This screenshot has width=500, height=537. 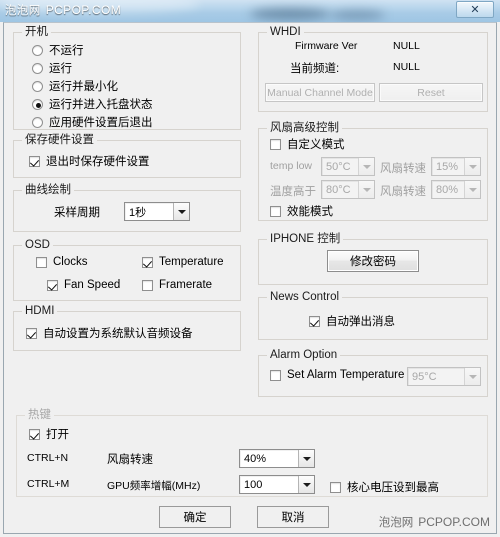 I want to click on change-password-label: 修改密码, so click(x=373, y=262).